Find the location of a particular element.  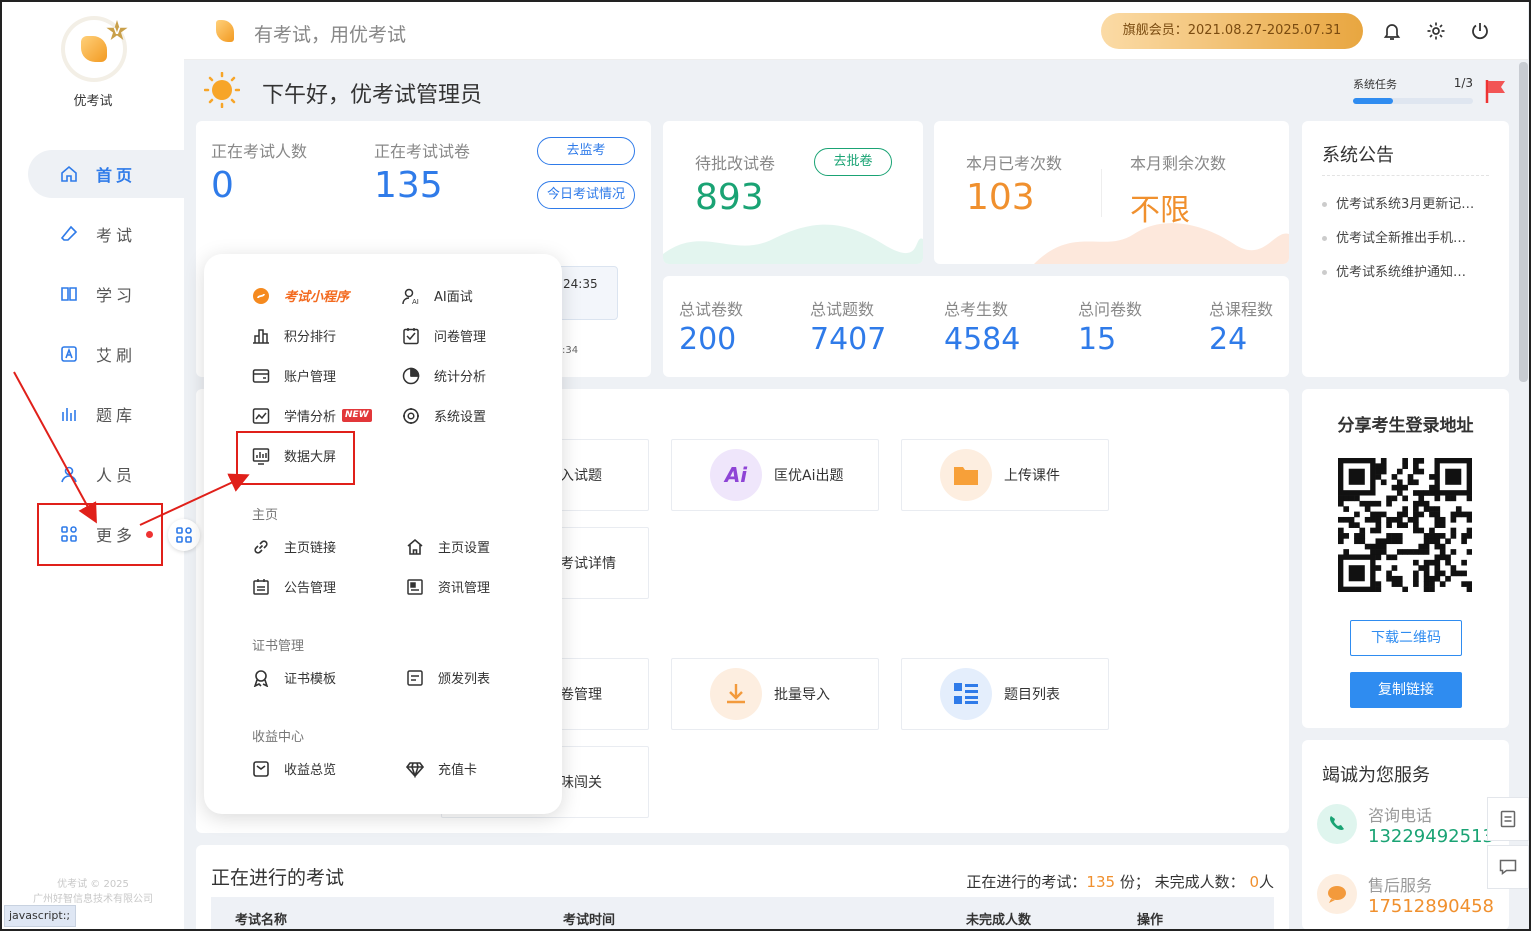

revenue-overview-label: 收益总览 is located at coordinates (310, 770).